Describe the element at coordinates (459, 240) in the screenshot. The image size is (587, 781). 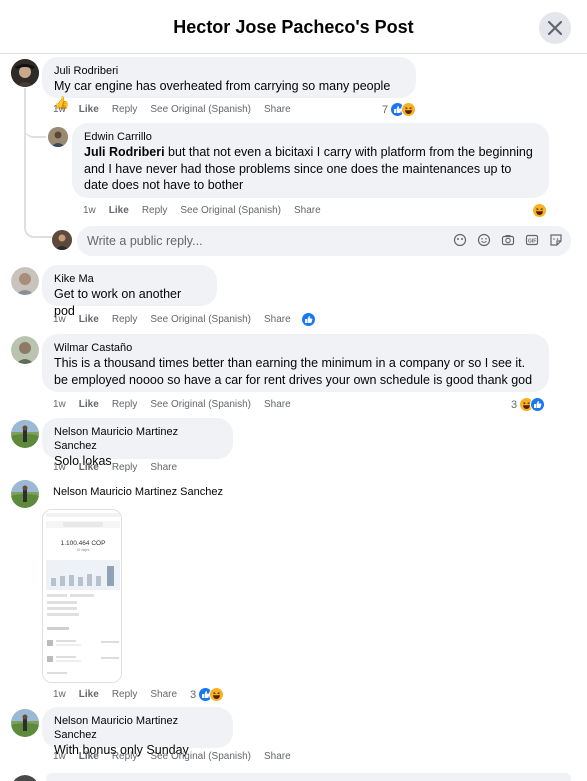
I see `avatar-sticker-icon` at that location.